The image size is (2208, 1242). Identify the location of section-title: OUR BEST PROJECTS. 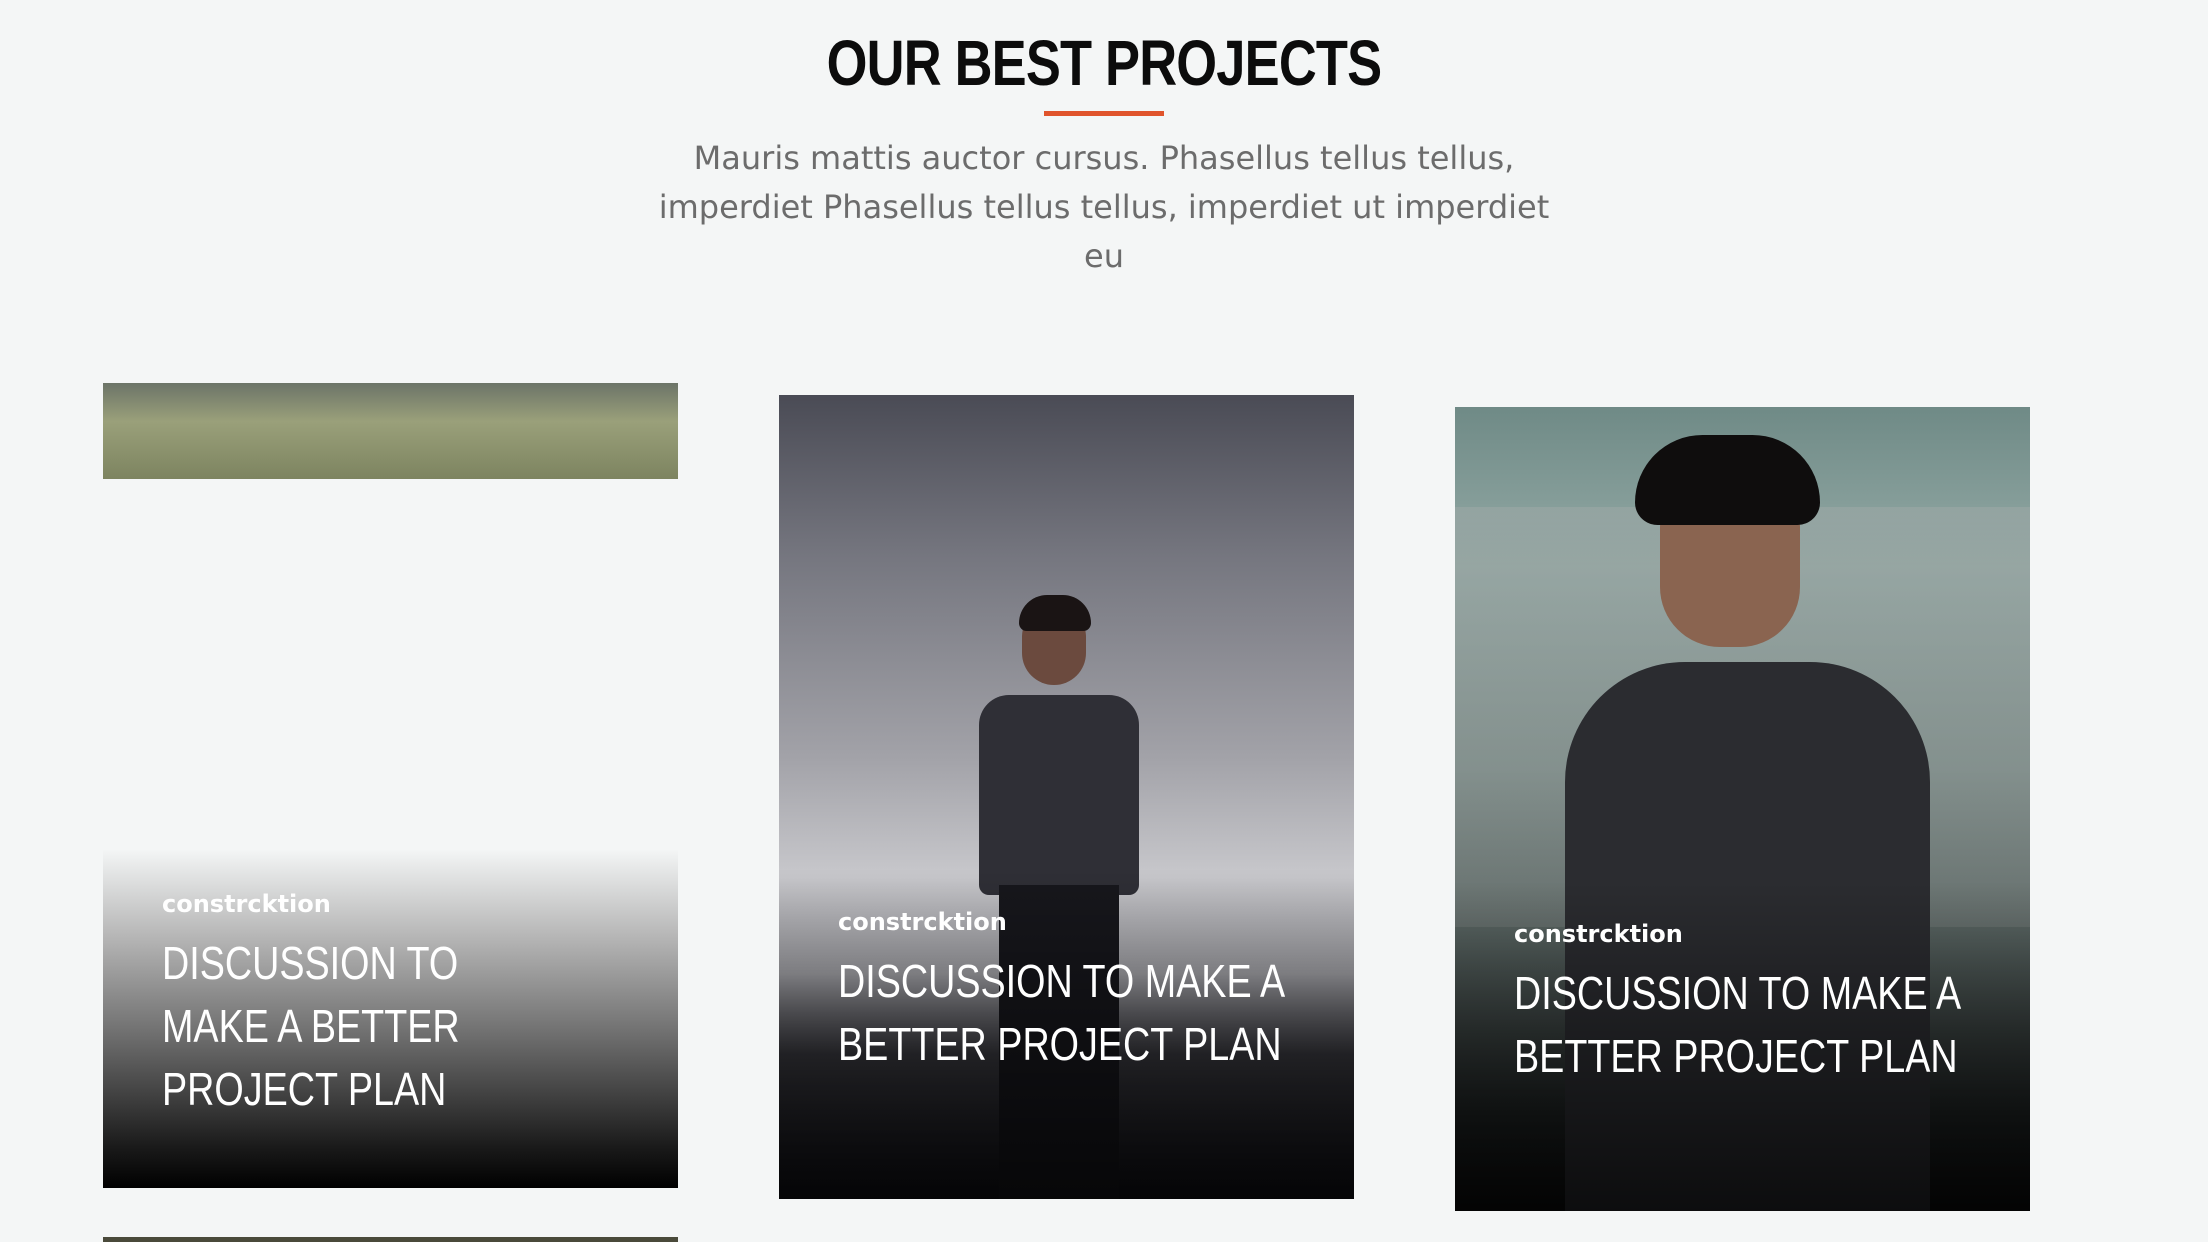
(1104, 63).